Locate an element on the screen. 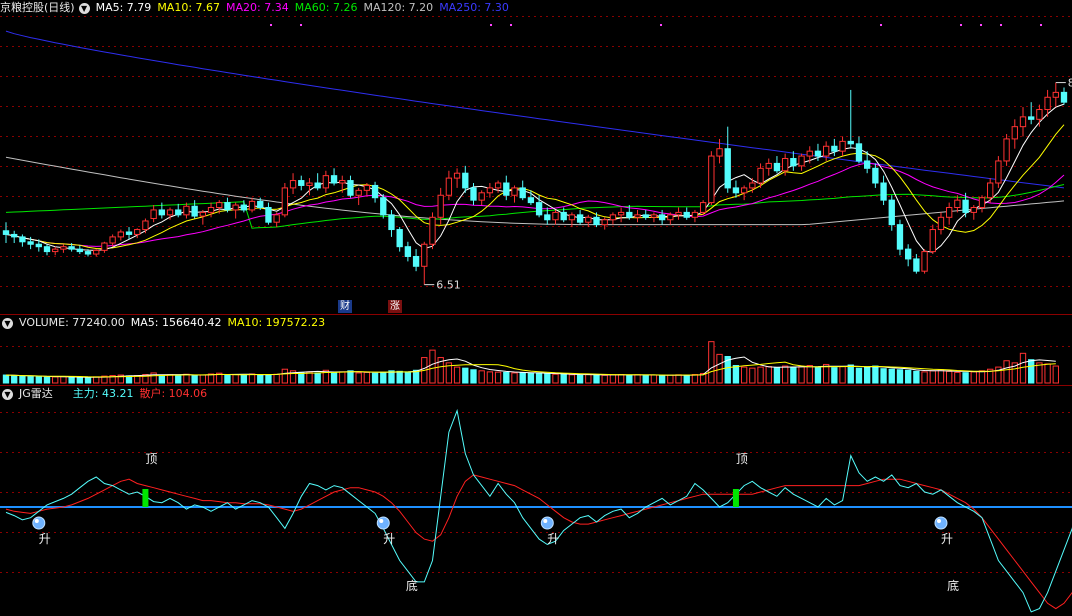 This screenshot has height=616, width=1072. financial-report-badge: 财 is located at coordinates (345, 306).